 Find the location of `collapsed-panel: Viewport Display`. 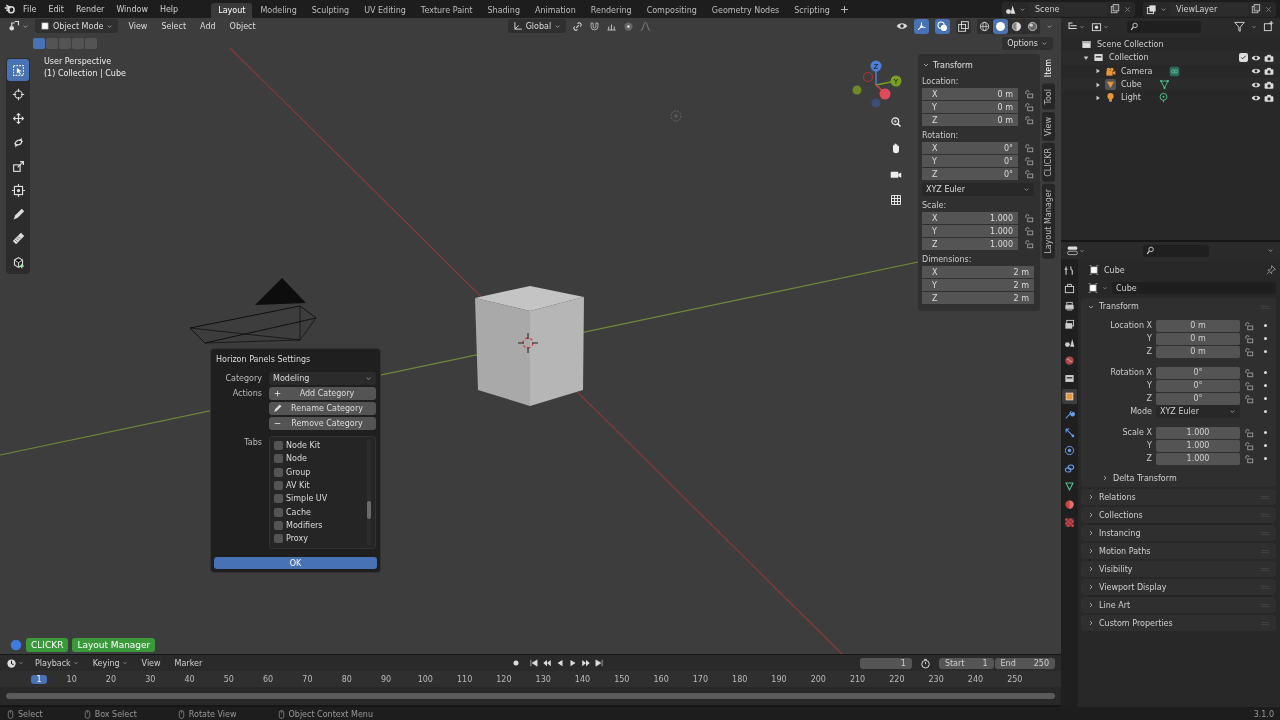

collapsed-panel: Viewport Display is located at coordinates (1178, 587).